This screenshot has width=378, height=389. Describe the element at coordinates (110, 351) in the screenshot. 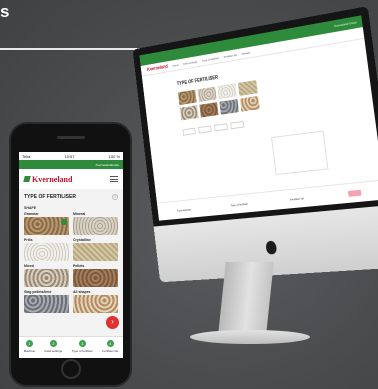

I see `step-label: Fertiliser list` at that location.